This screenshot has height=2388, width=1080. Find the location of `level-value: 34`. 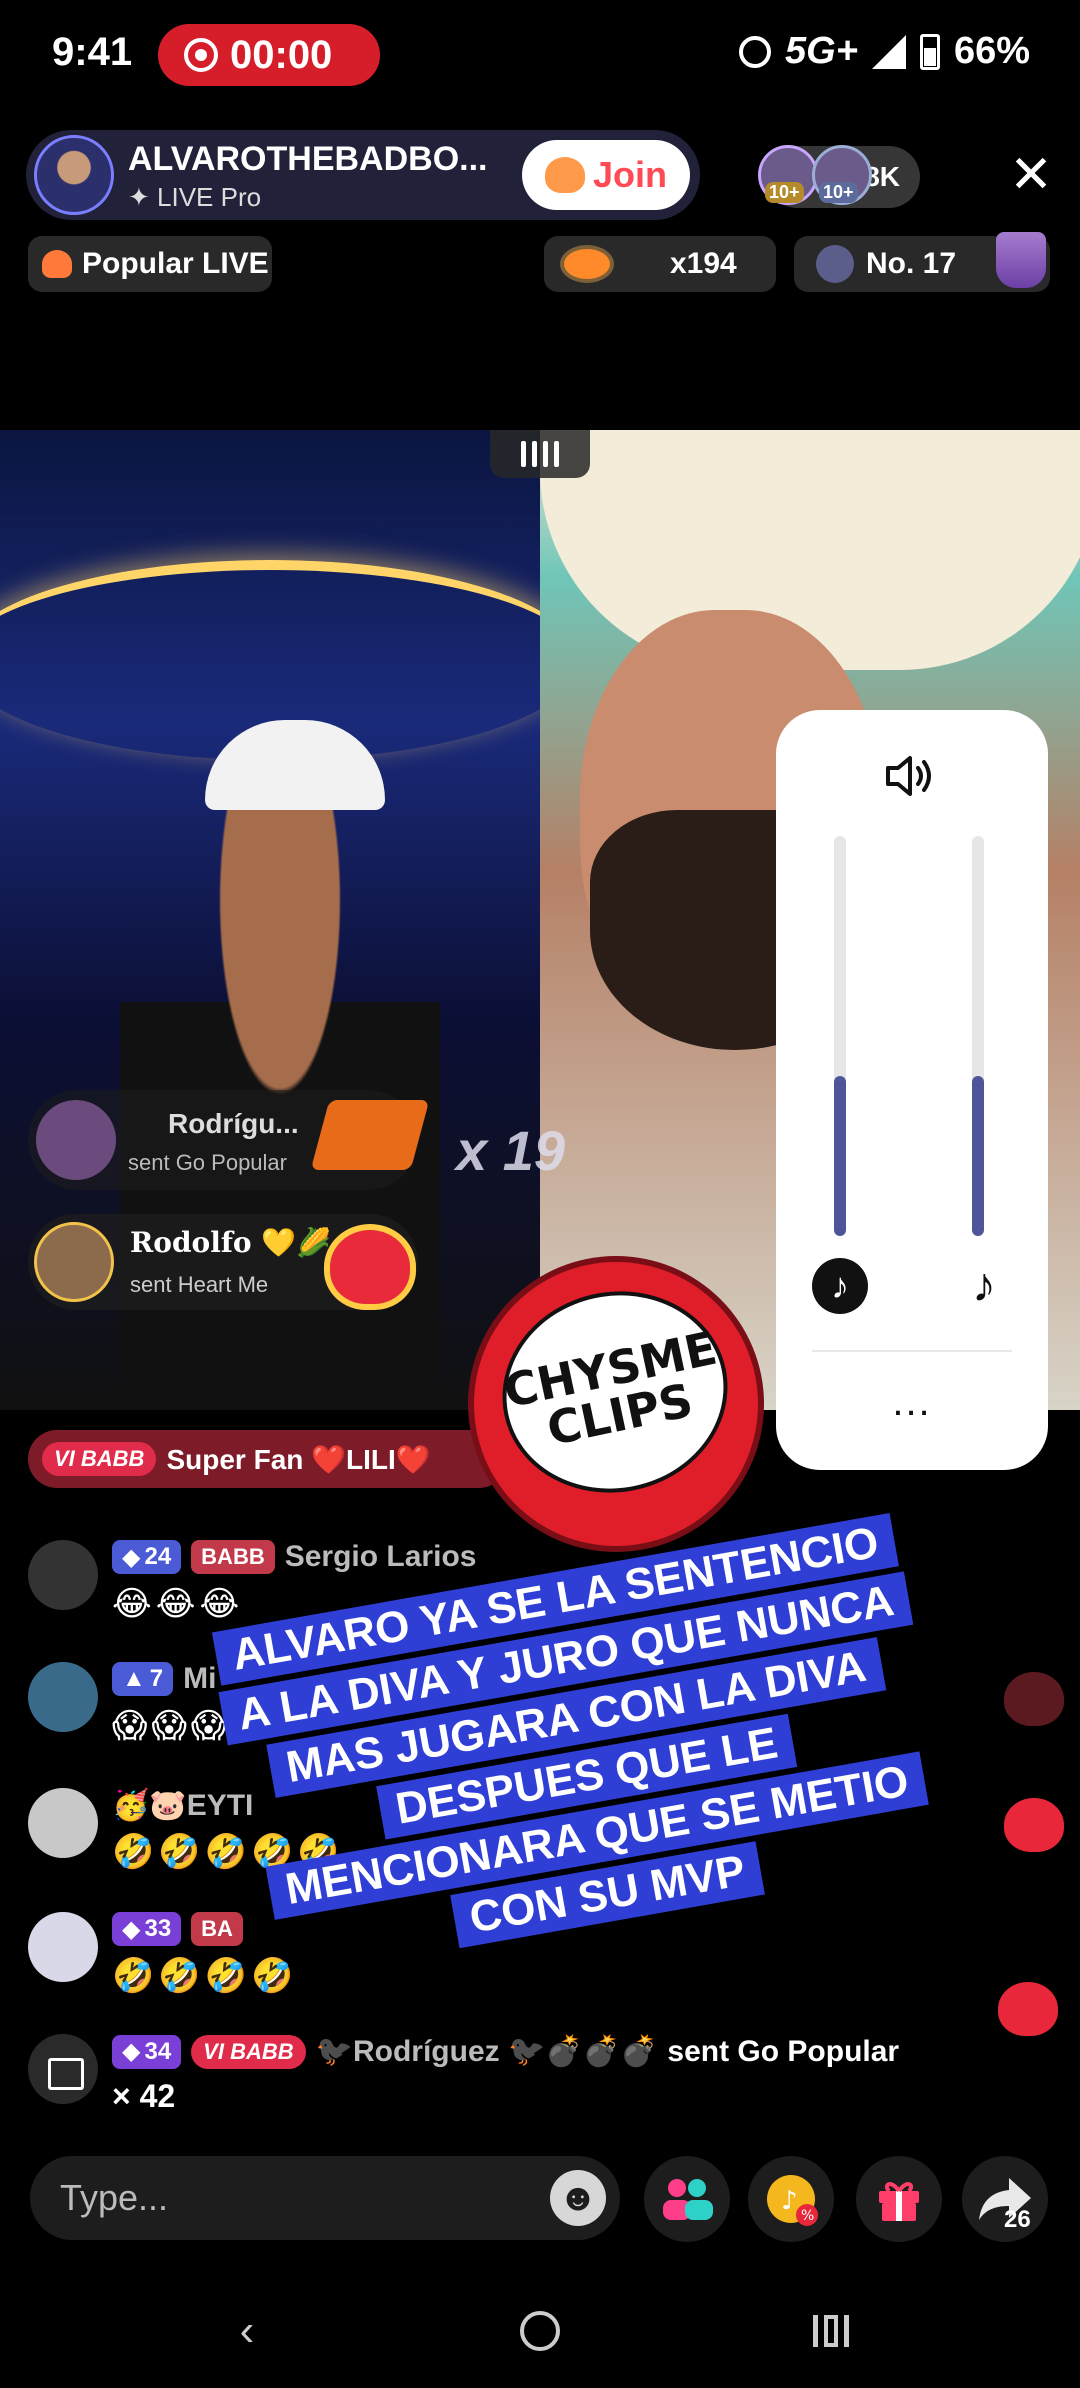

level-value: 34 is located at coordinates (158, 2051).